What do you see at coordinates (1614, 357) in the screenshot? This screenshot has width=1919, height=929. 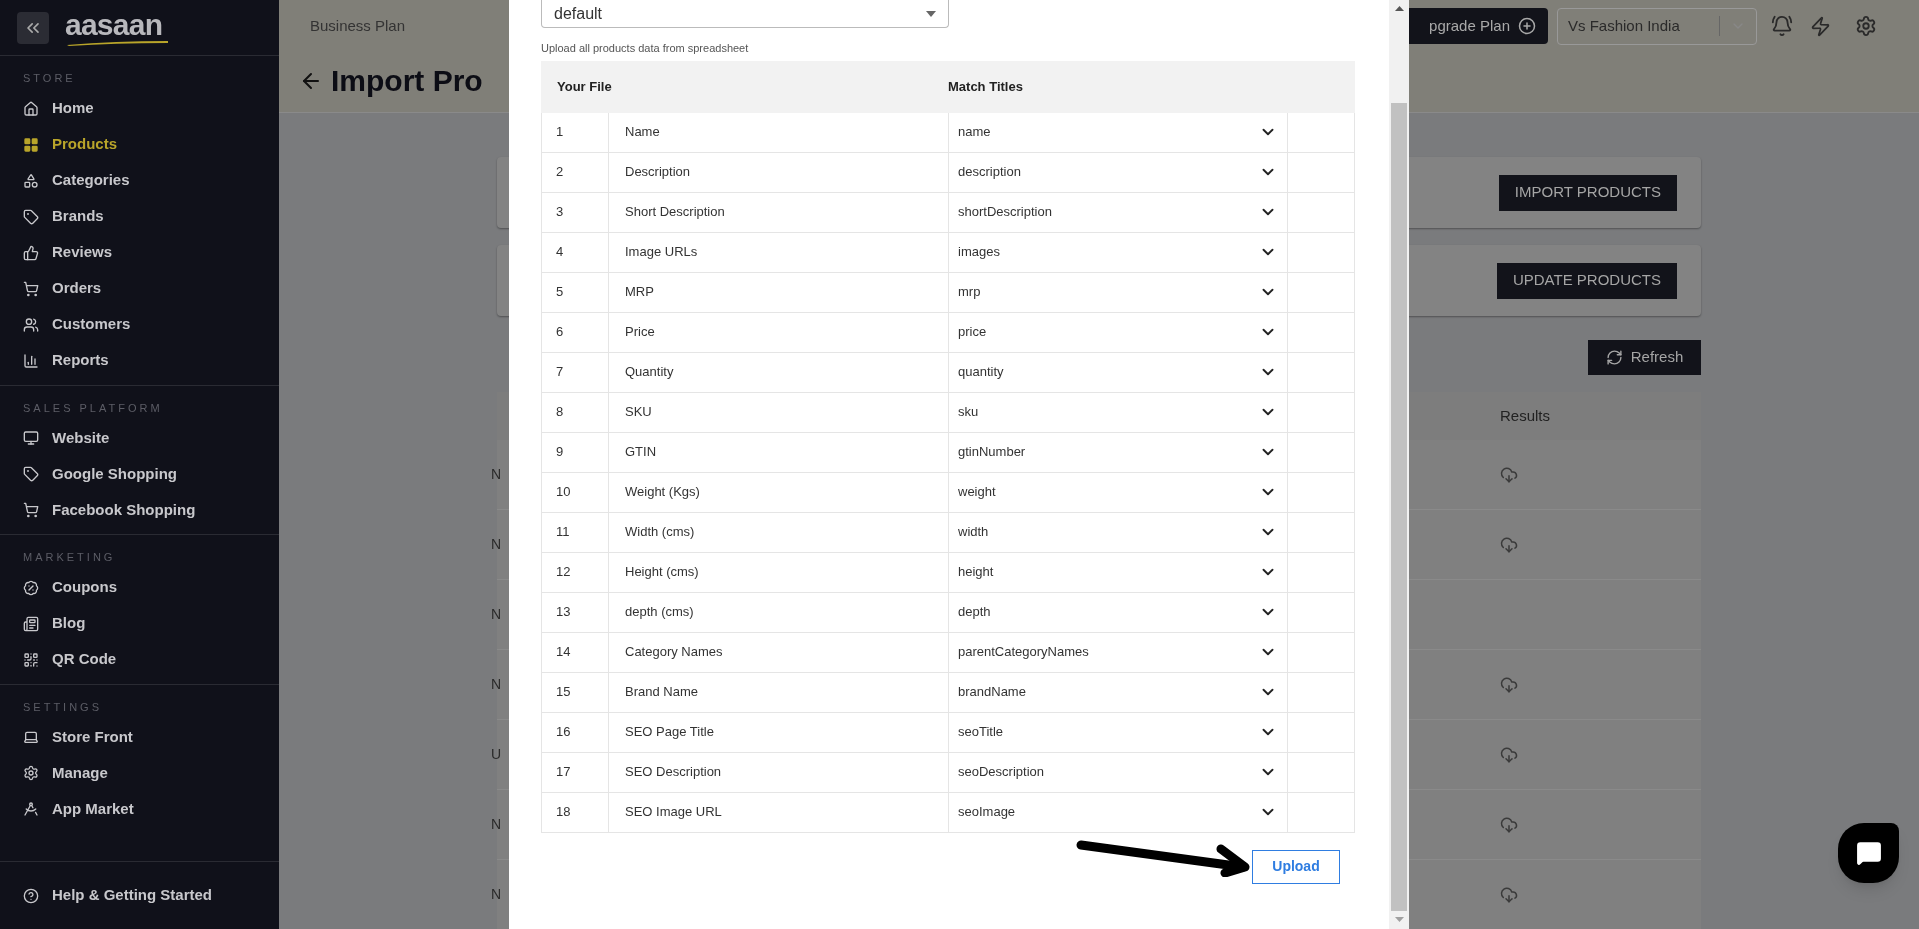 I see `refresh-icon` at bounding box center [1614, 357].